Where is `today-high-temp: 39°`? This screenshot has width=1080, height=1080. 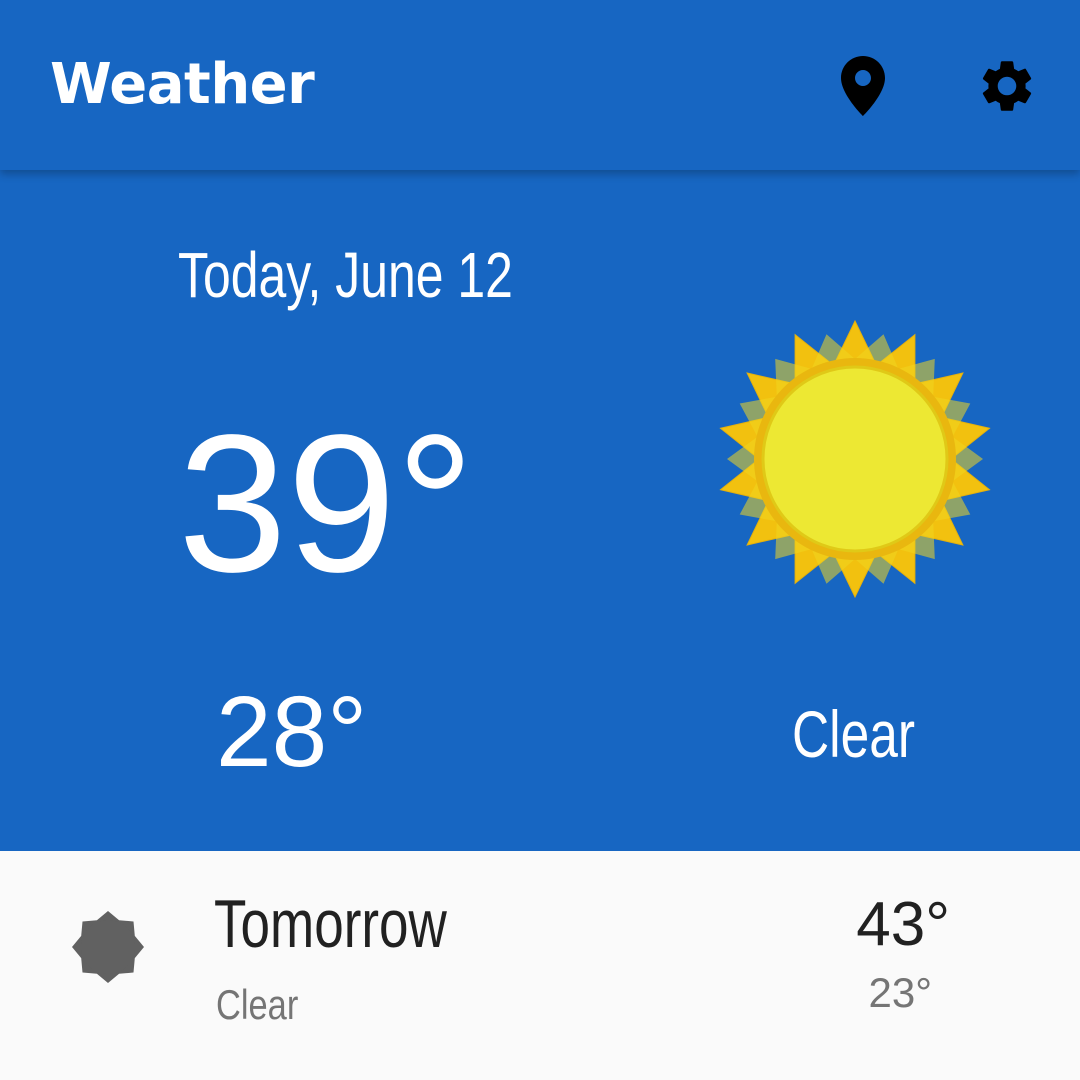 today-high-temp: 39° is located at coordinates (326, 503).